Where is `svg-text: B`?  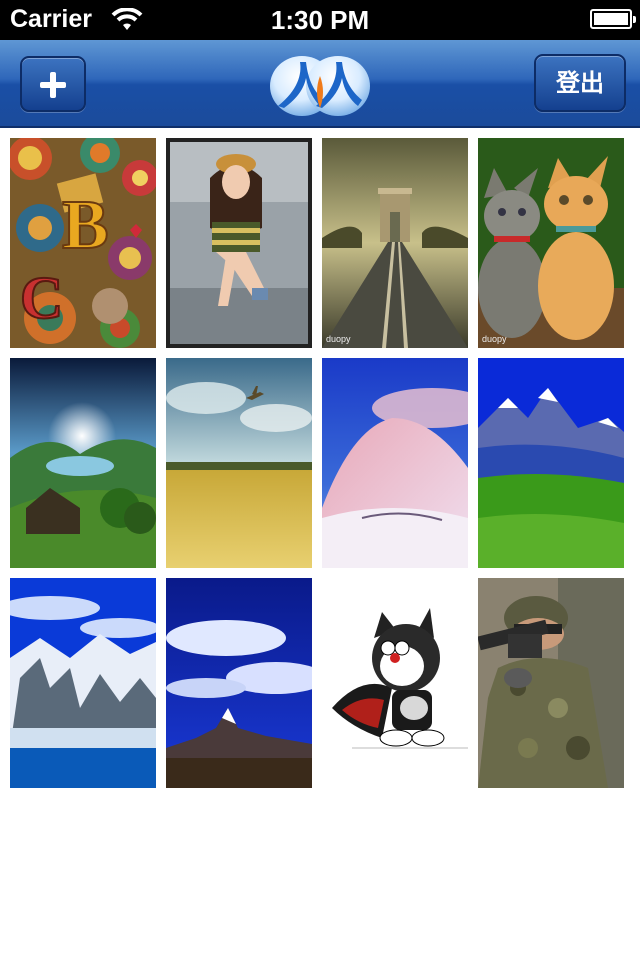 svg-text: B is located at coordinates (85, 225).